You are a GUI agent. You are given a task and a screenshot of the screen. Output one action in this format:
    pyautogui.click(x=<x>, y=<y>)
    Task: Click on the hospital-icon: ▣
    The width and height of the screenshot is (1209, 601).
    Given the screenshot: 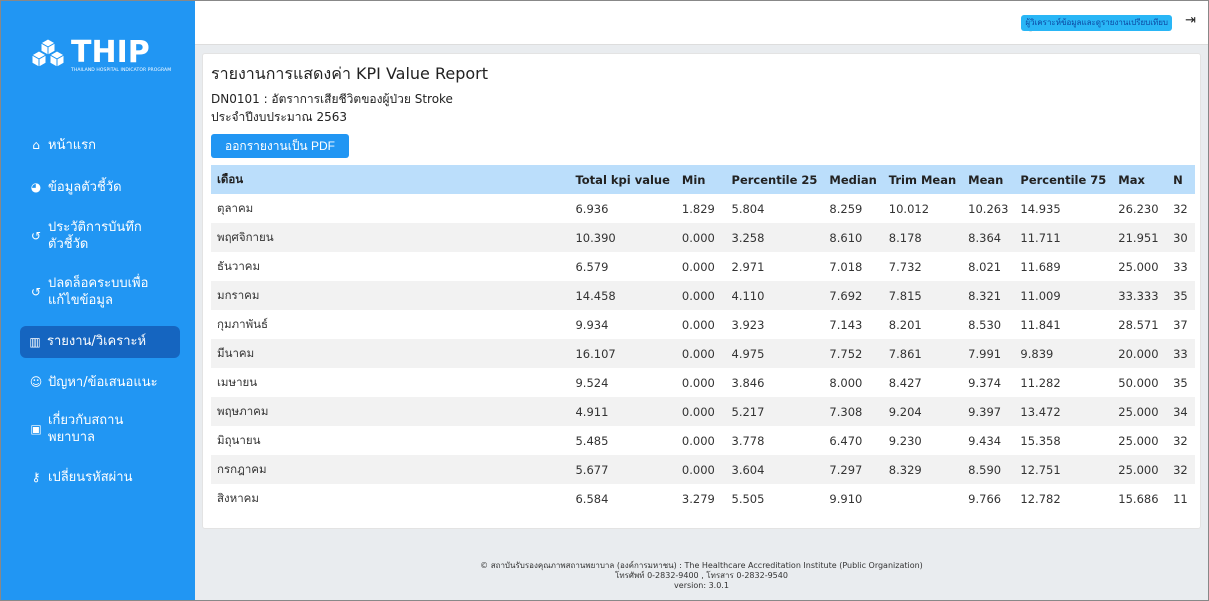 What is the action you would take?
    pyautogui.click(x=36, y=429)
    